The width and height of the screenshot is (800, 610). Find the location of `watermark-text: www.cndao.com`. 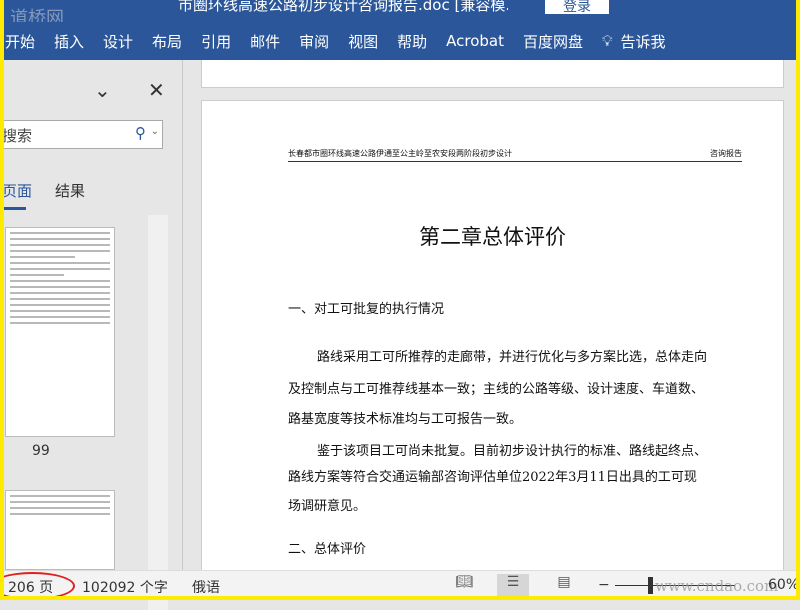

watermark-text: www.cndao.com is located at coordinates (717, 586).